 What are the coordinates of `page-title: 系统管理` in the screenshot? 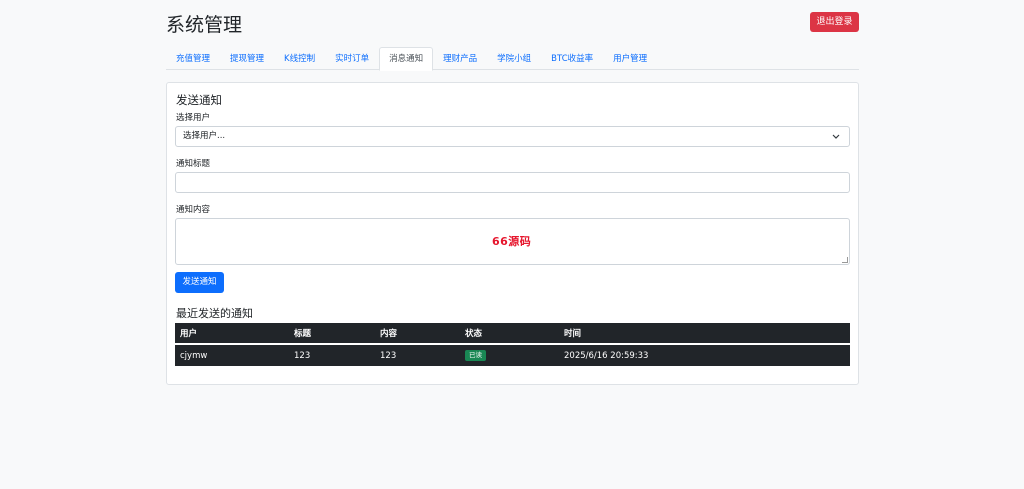 It's located at (204, 25).